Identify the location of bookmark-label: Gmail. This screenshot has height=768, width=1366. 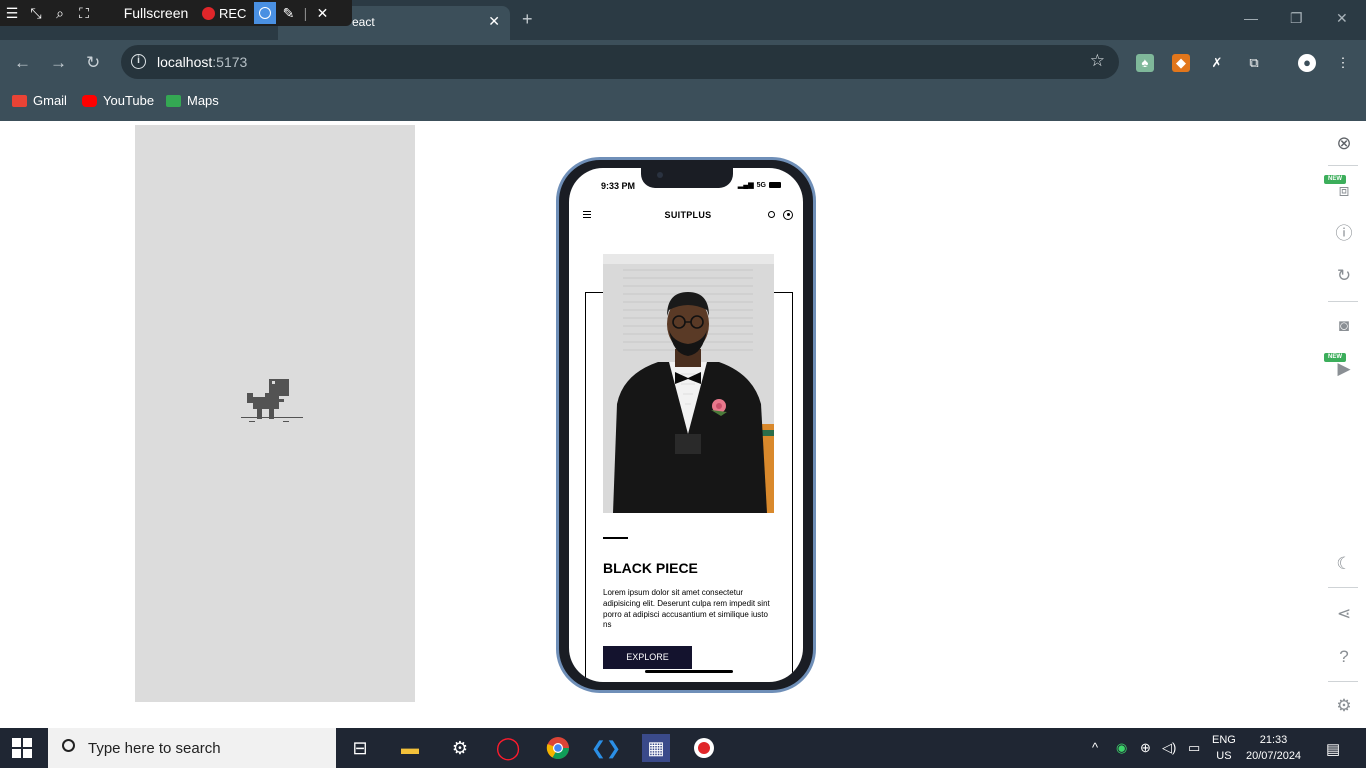
(50, 100).